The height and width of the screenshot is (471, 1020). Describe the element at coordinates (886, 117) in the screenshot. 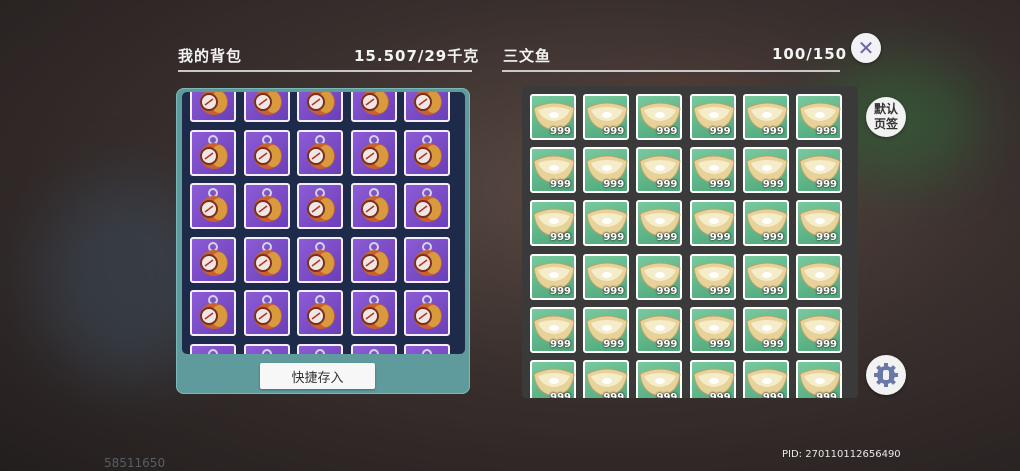

I see `default-tab-button: 默认 页签` at that location.